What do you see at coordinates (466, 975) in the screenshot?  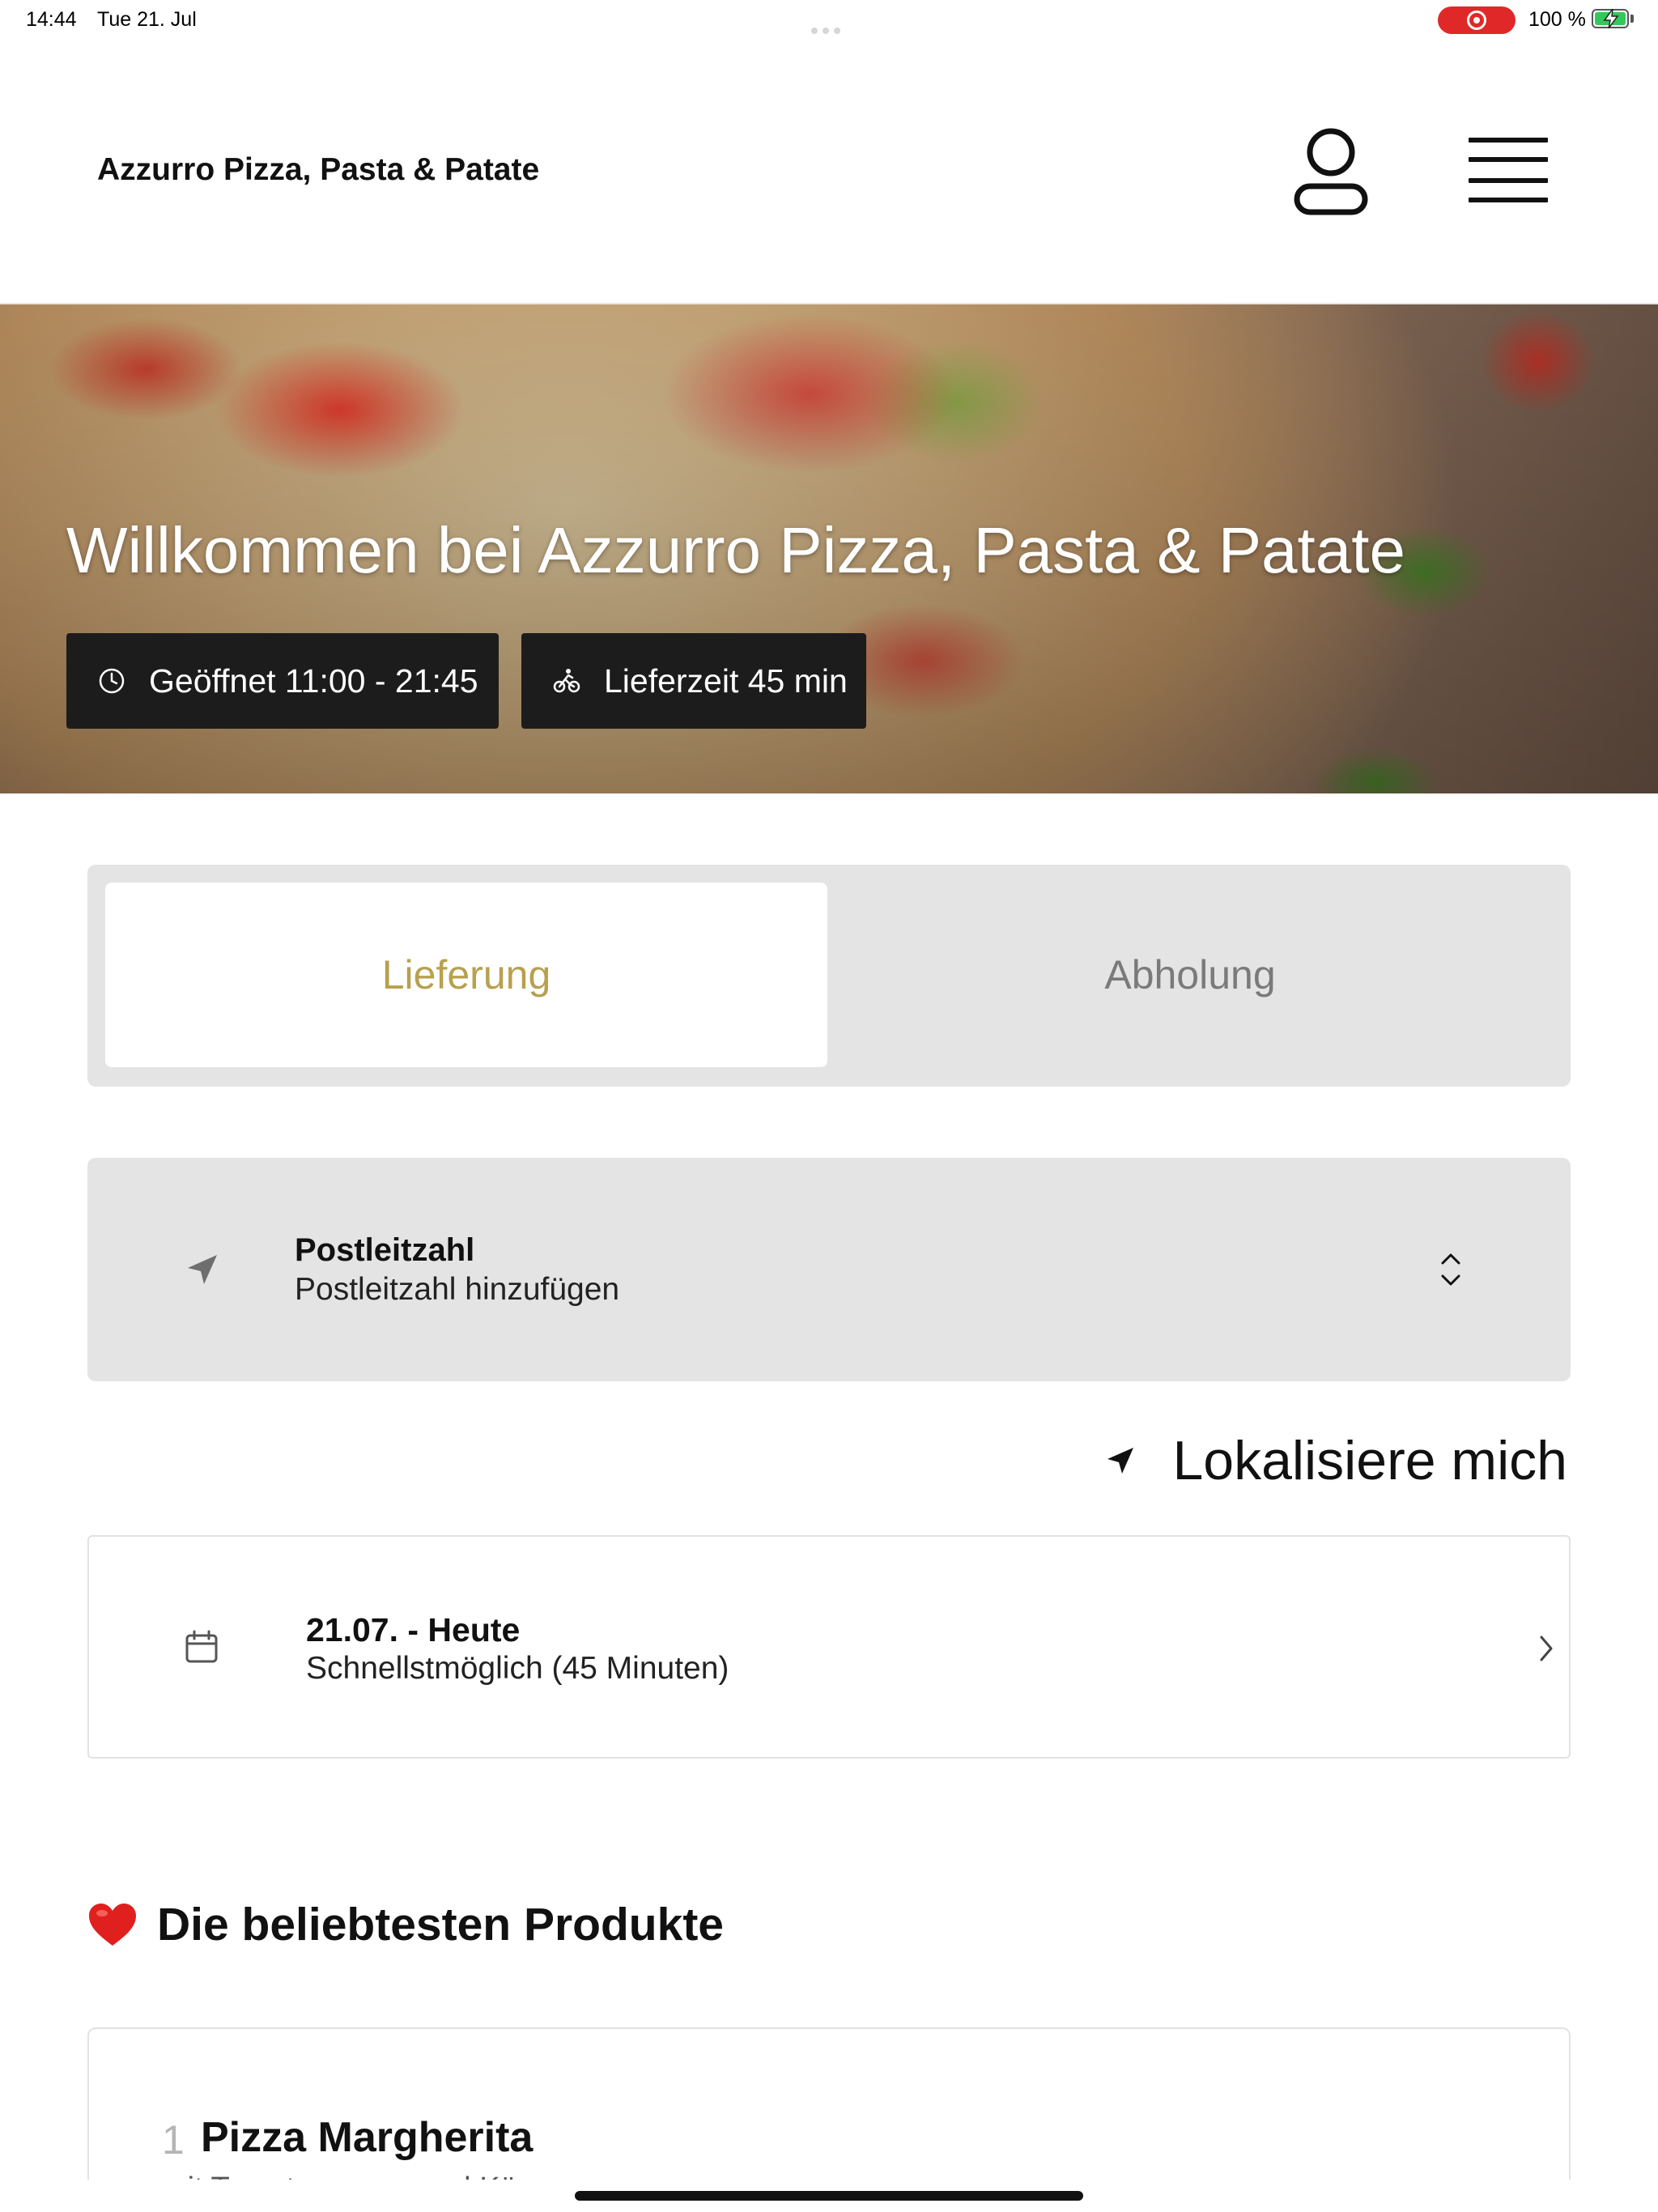 I see `tab-lieferung: Lieferung` at bounding box center [466, 975].